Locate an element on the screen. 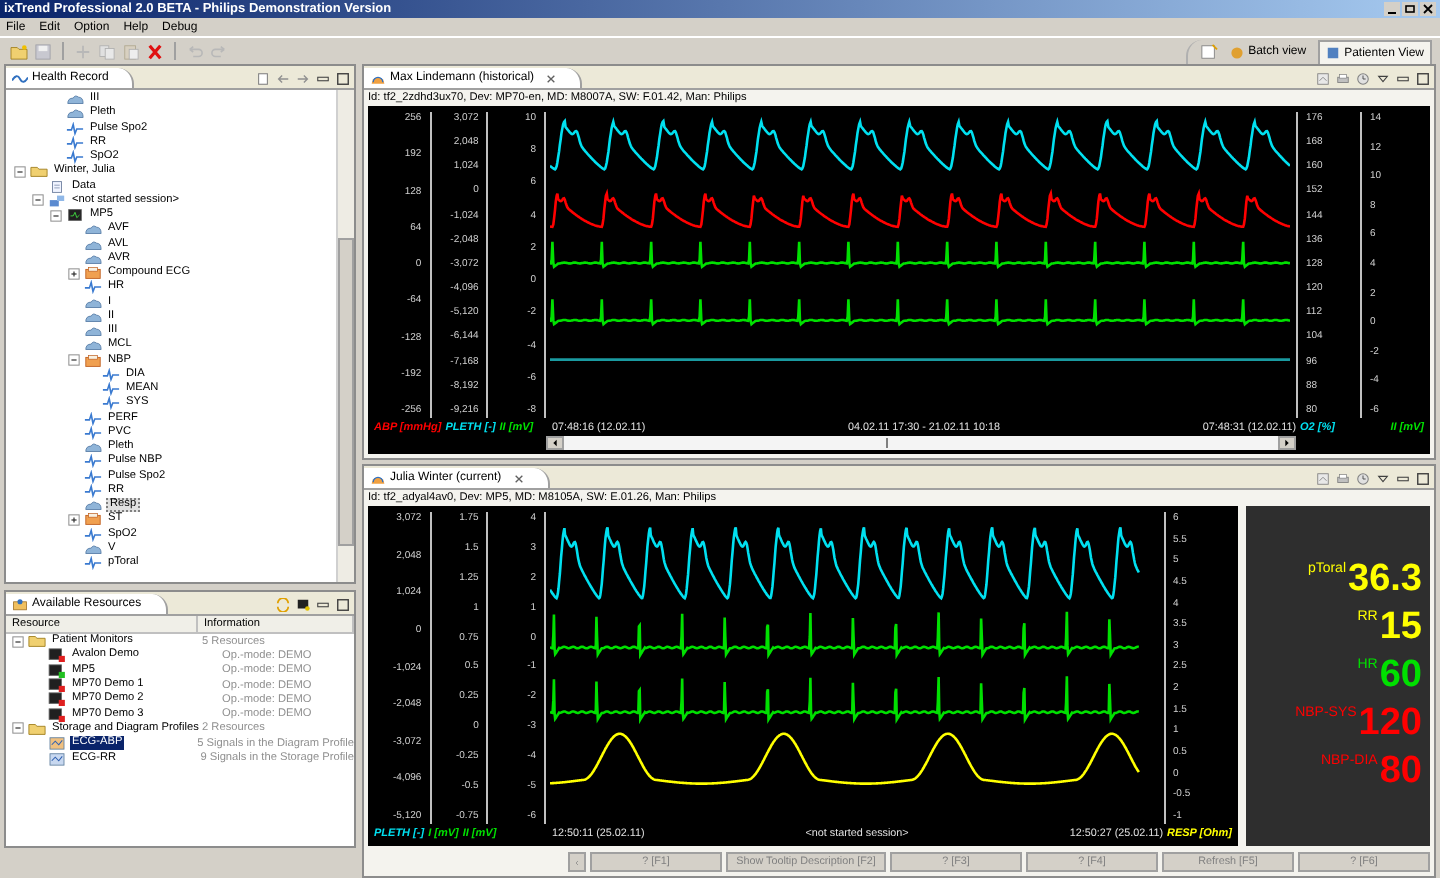  storage-icon is located at coordinates (57, 758).